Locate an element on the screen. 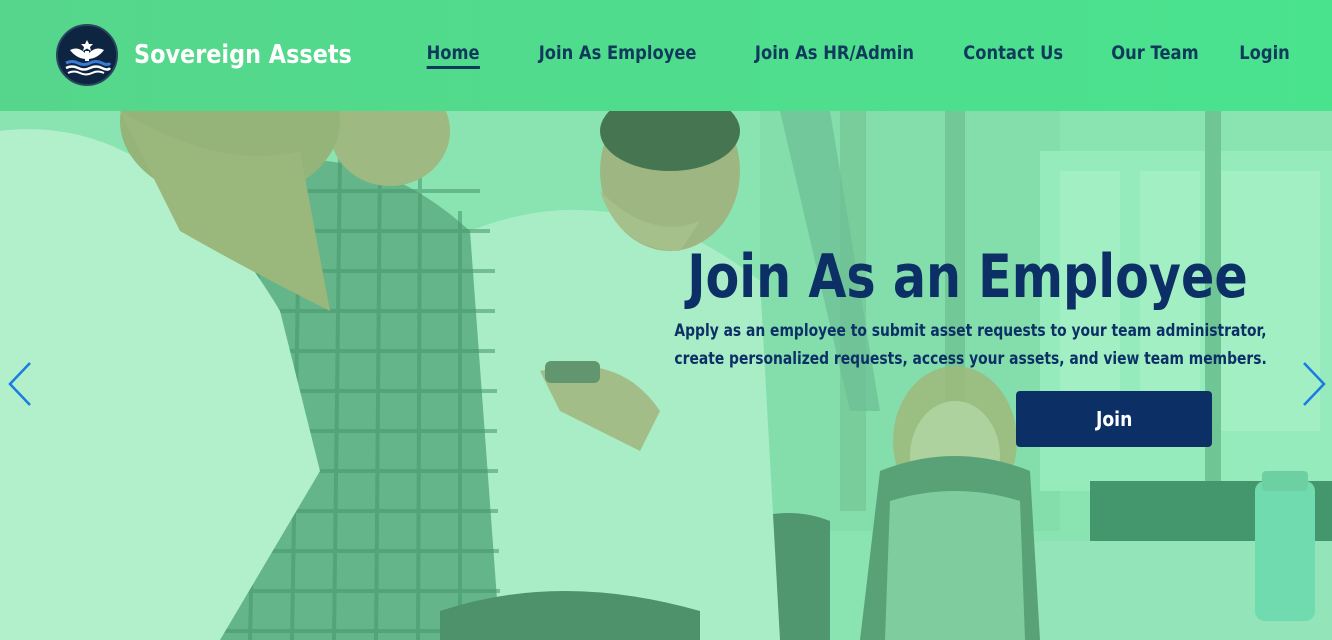  nav-contact-us: Contact Us is located at coordinates (1014, 55).